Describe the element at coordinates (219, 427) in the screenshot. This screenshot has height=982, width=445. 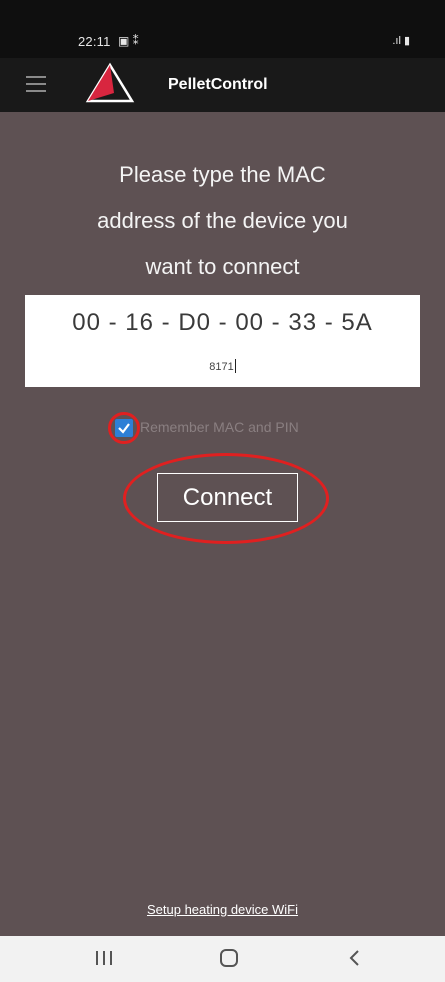
I see `remember-label: Remember MAC and PIN` at that location.